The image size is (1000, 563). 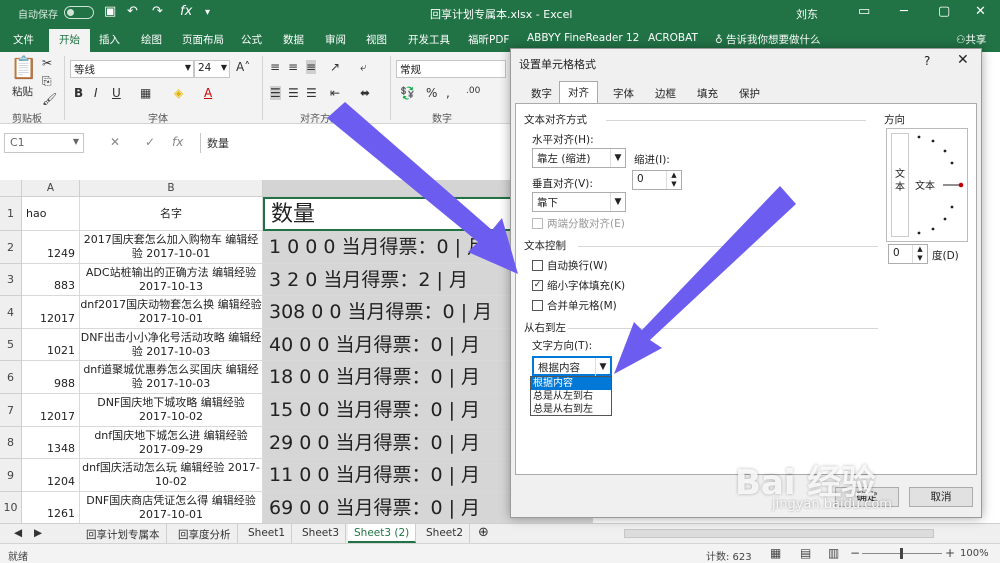 I want to click on currency-icon: 💱, so click(x=407, y=93).